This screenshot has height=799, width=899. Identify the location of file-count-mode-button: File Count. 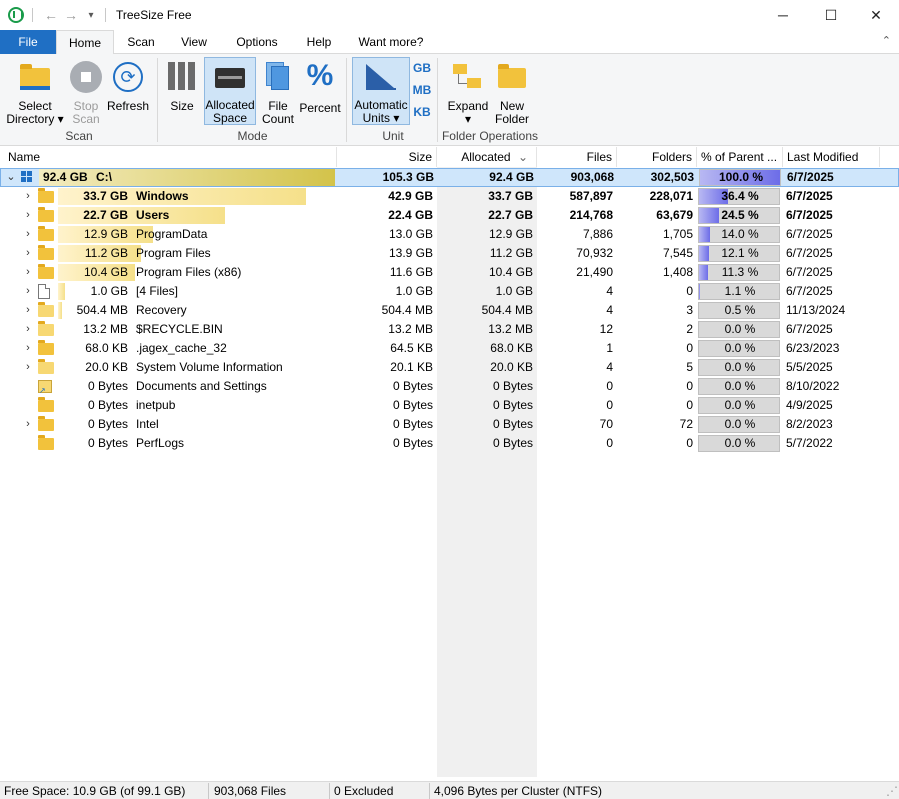
(278, 93).